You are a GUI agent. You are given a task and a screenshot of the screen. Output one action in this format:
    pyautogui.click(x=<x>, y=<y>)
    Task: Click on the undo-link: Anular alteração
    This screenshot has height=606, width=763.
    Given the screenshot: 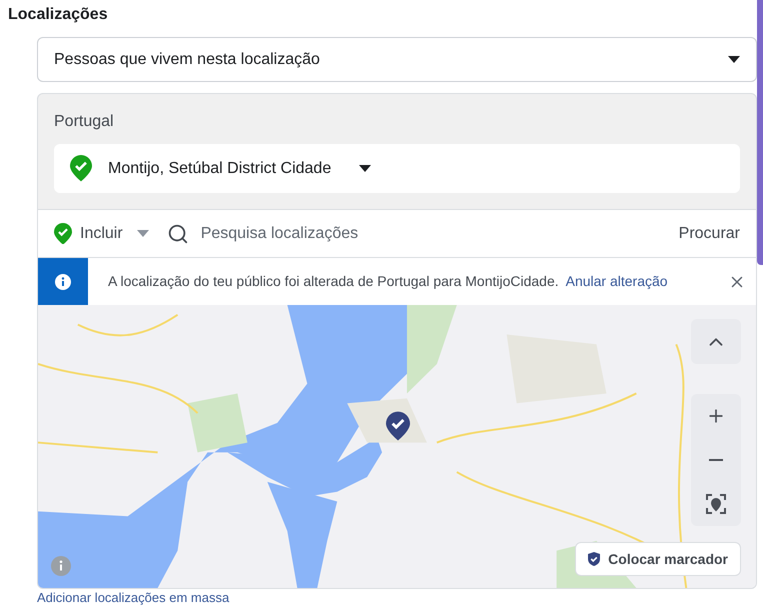 What is the action you would take?
    pyautogui.click(x=617, y=281)
    